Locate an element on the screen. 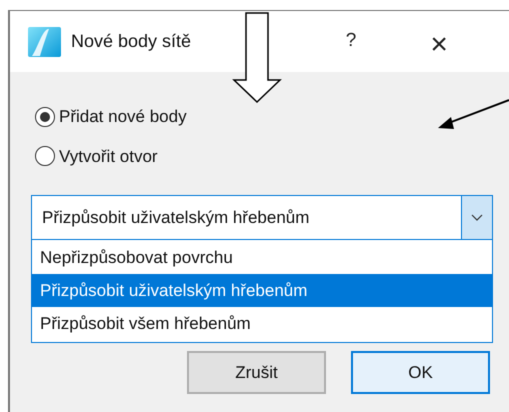 The height and width of the screenshot is (412, 509). window-title: Nové body sítě is located at coordinates (131, 41).